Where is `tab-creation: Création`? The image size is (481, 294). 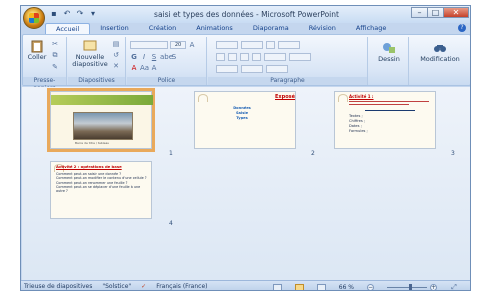
tab-creation: Création is located at coordinates (163, 28).